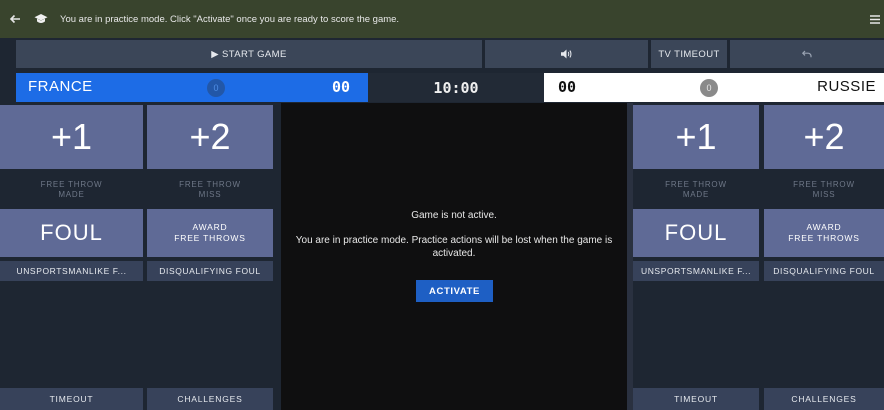 This screenshot has height=410, width=884. What do you see at coordinates (709, 88) in the screenshot?
I see `away-team-fouls-badge: 0` at bounding box center [709, 88].